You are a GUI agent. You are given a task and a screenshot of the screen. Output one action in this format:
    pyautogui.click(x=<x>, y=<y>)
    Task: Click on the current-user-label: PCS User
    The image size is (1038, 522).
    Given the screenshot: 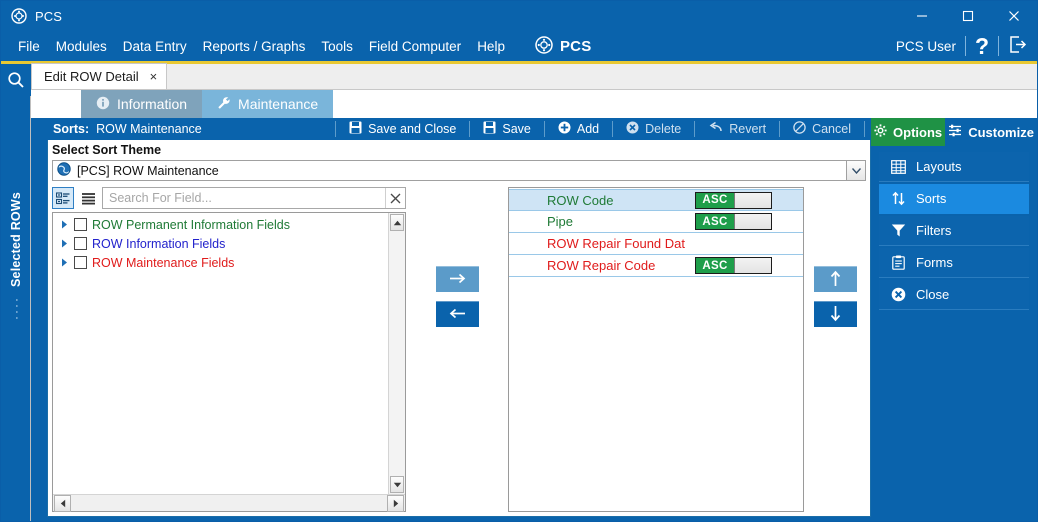 What is the action you would take?
    pyautogui.click(x=925, y=46)
    